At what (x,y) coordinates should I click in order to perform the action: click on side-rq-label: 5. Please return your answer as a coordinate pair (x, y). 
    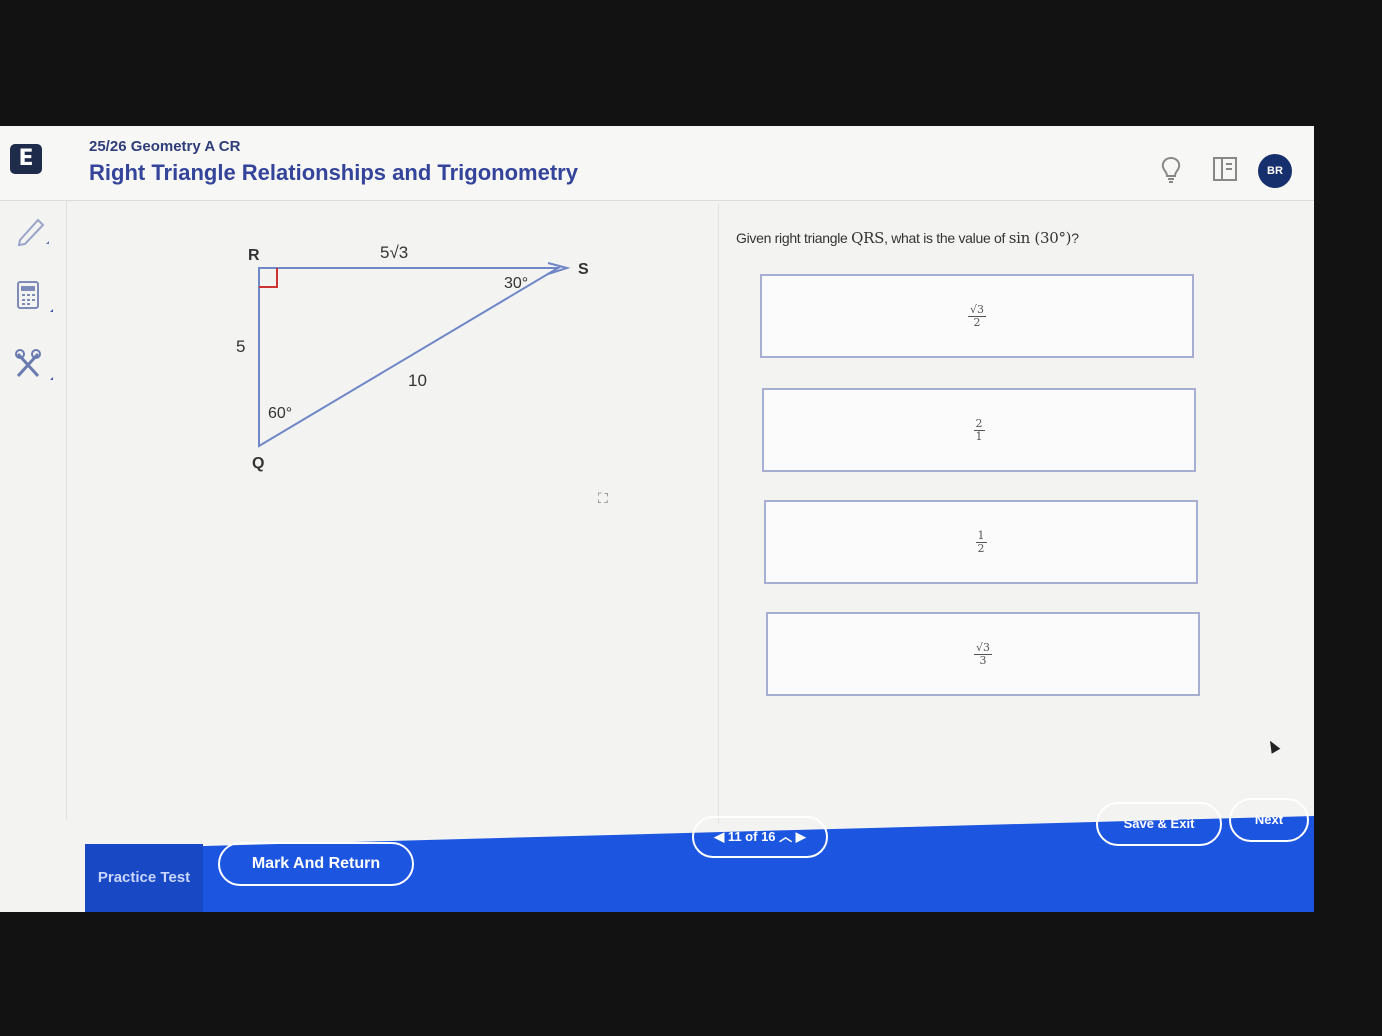
    Looking at the image, I should click on (240, 346).